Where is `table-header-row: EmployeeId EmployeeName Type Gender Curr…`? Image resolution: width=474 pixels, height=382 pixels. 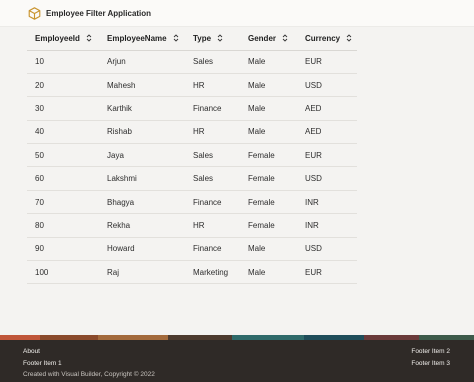
table-header-row: EmployeeId EmployeeName Type Gender Curr… is located at coordinates (192, 39).